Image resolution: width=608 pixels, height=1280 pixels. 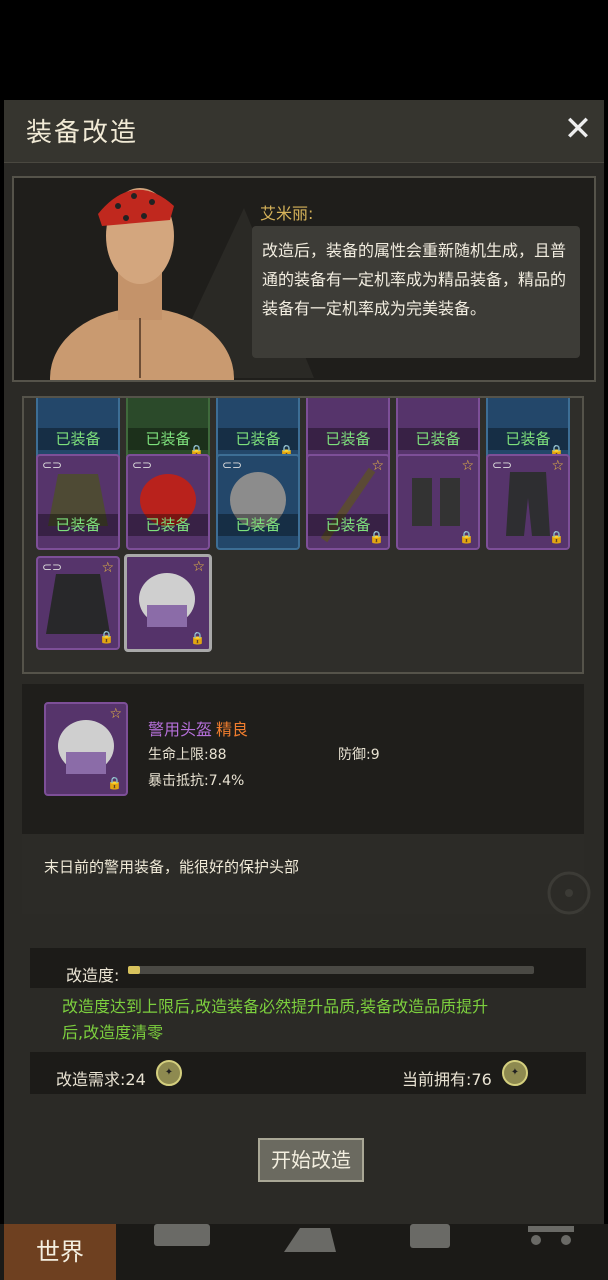 What do you see at coordinates (82, 133) in the screenshot?
I see `page-title: 装备改造` at bounding box center [82, 133].